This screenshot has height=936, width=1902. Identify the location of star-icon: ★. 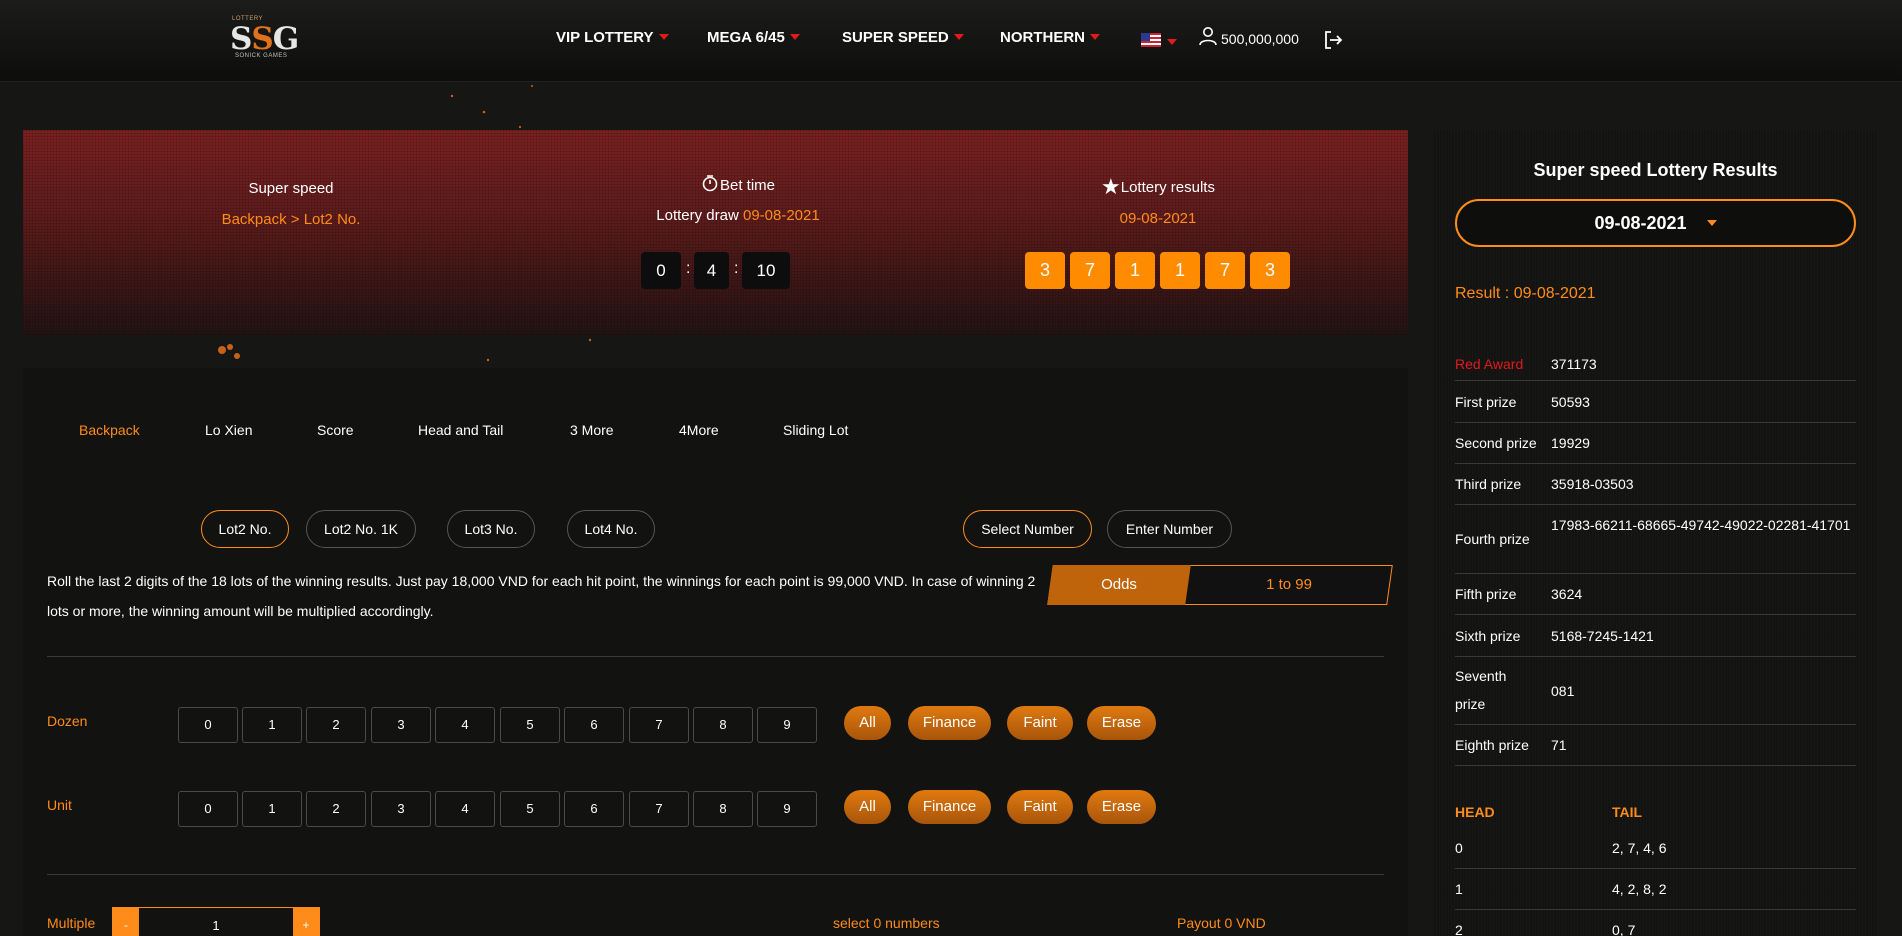
(1111, 186).